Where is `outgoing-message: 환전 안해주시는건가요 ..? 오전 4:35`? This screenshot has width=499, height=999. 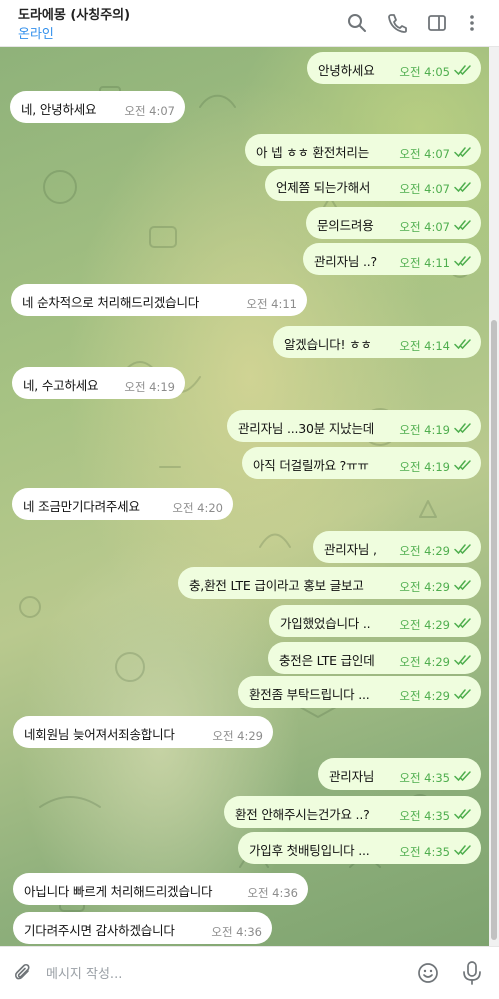
outgoing-message: 환전 안해주시는건가요 ..? 오전 4:35 is located at coordinates (352, 812).